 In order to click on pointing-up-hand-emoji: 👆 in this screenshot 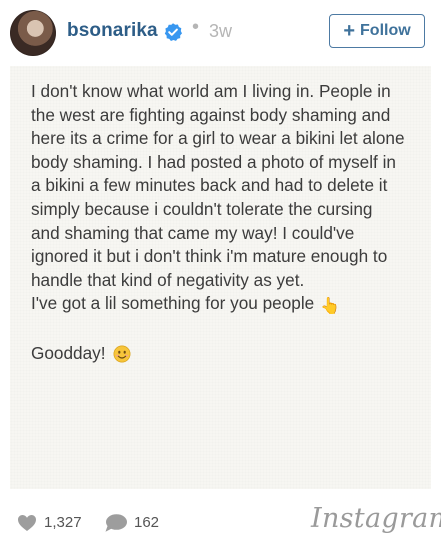, I will do `click(330, 307)`.